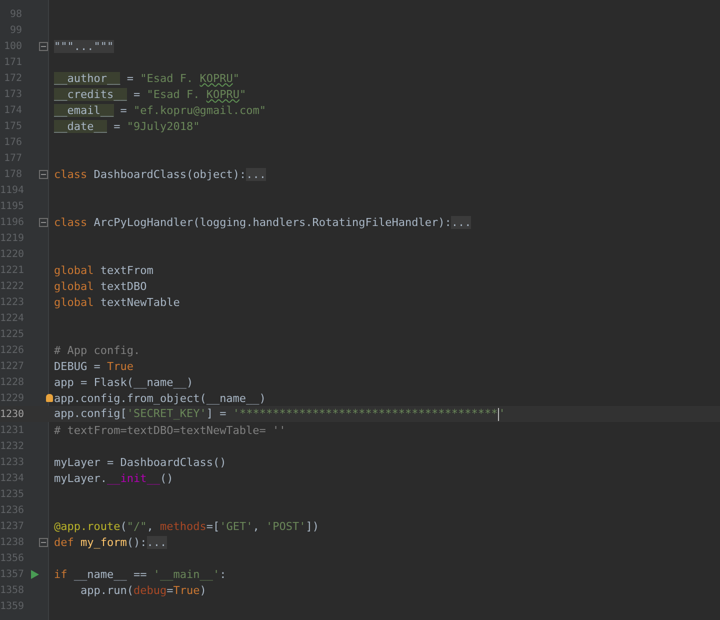 The width and height of the screenshot is (720, 620). I want to click on code-line: global textFrom, so click(104, 270).